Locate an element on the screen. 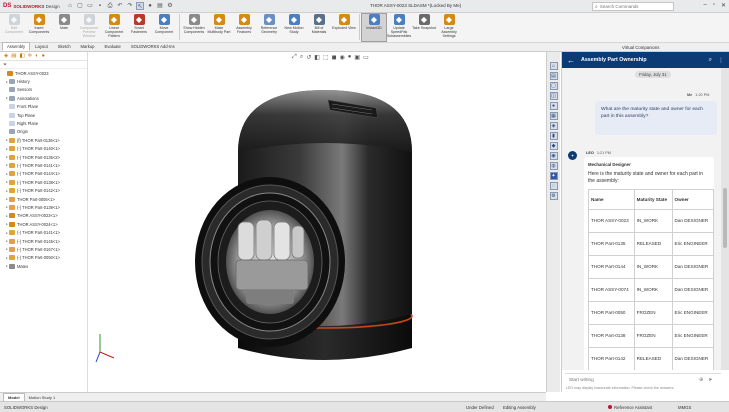 This screenshot has height=412, width=729. feature-manager-icon: ◈ is located at coordinates (6, 56).